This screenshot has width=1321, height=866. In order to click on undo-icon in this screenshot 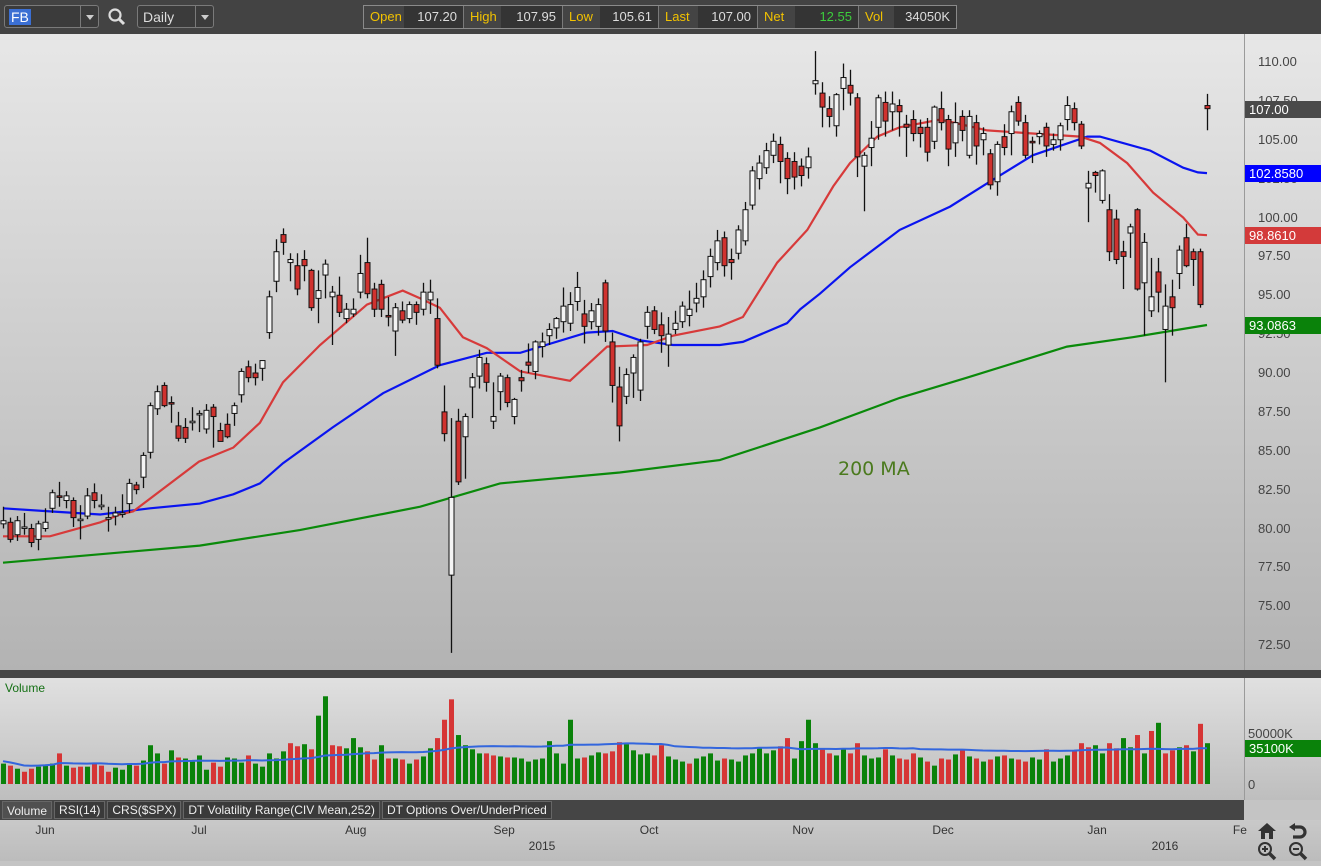, I will do `click(1298, 831)`.